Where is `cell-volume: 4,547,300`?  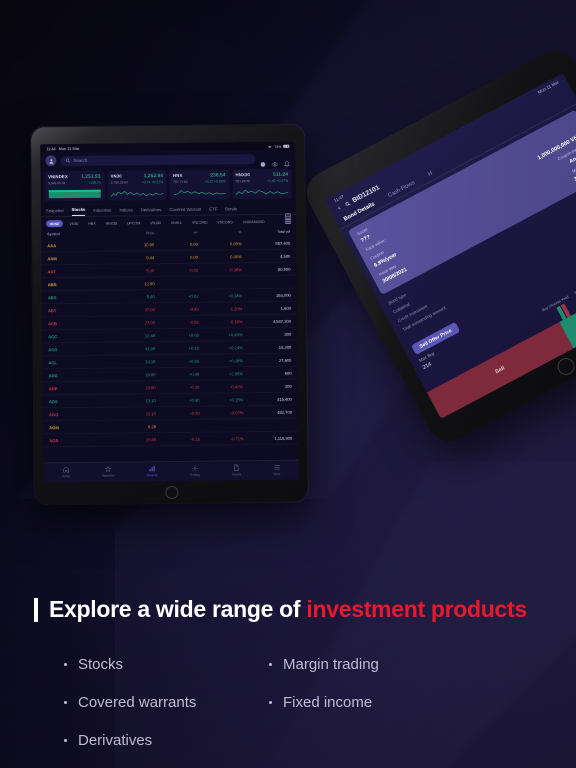 cell-volume: 4,547,300 is located at coordinates (282, 321).